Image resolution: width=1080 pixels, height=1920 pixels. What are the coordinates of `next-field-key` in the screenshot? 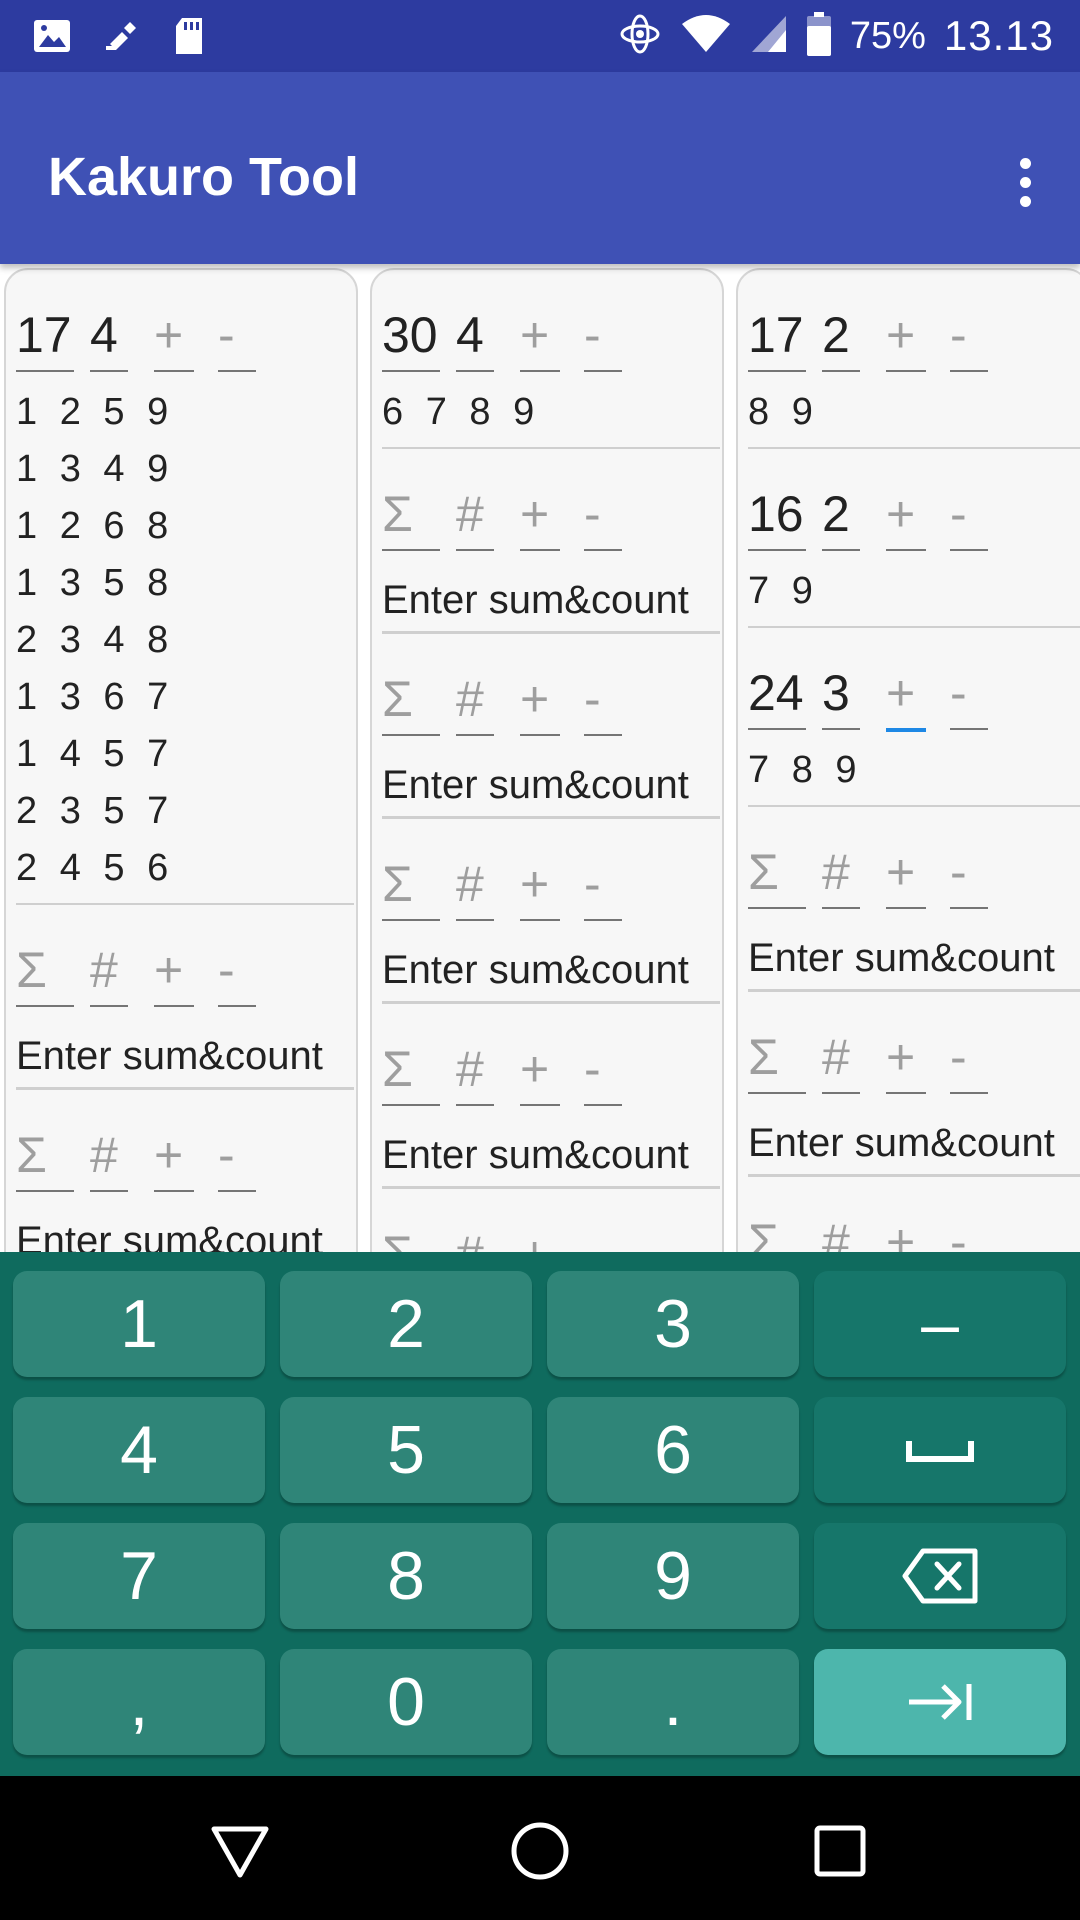 It's located at (940, 1702).